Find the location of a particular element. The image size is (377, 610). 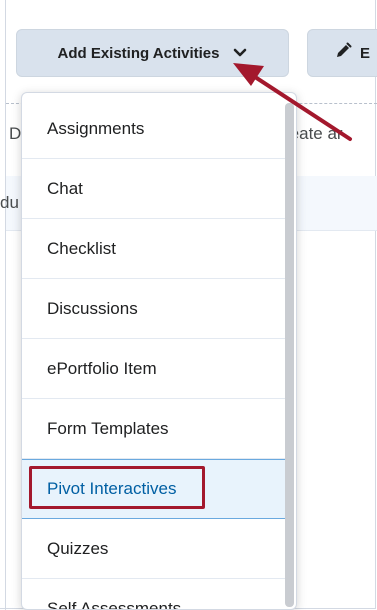

menu-item-eportfolio-item: ePortfolio Item is located at coordinates (153, 369).